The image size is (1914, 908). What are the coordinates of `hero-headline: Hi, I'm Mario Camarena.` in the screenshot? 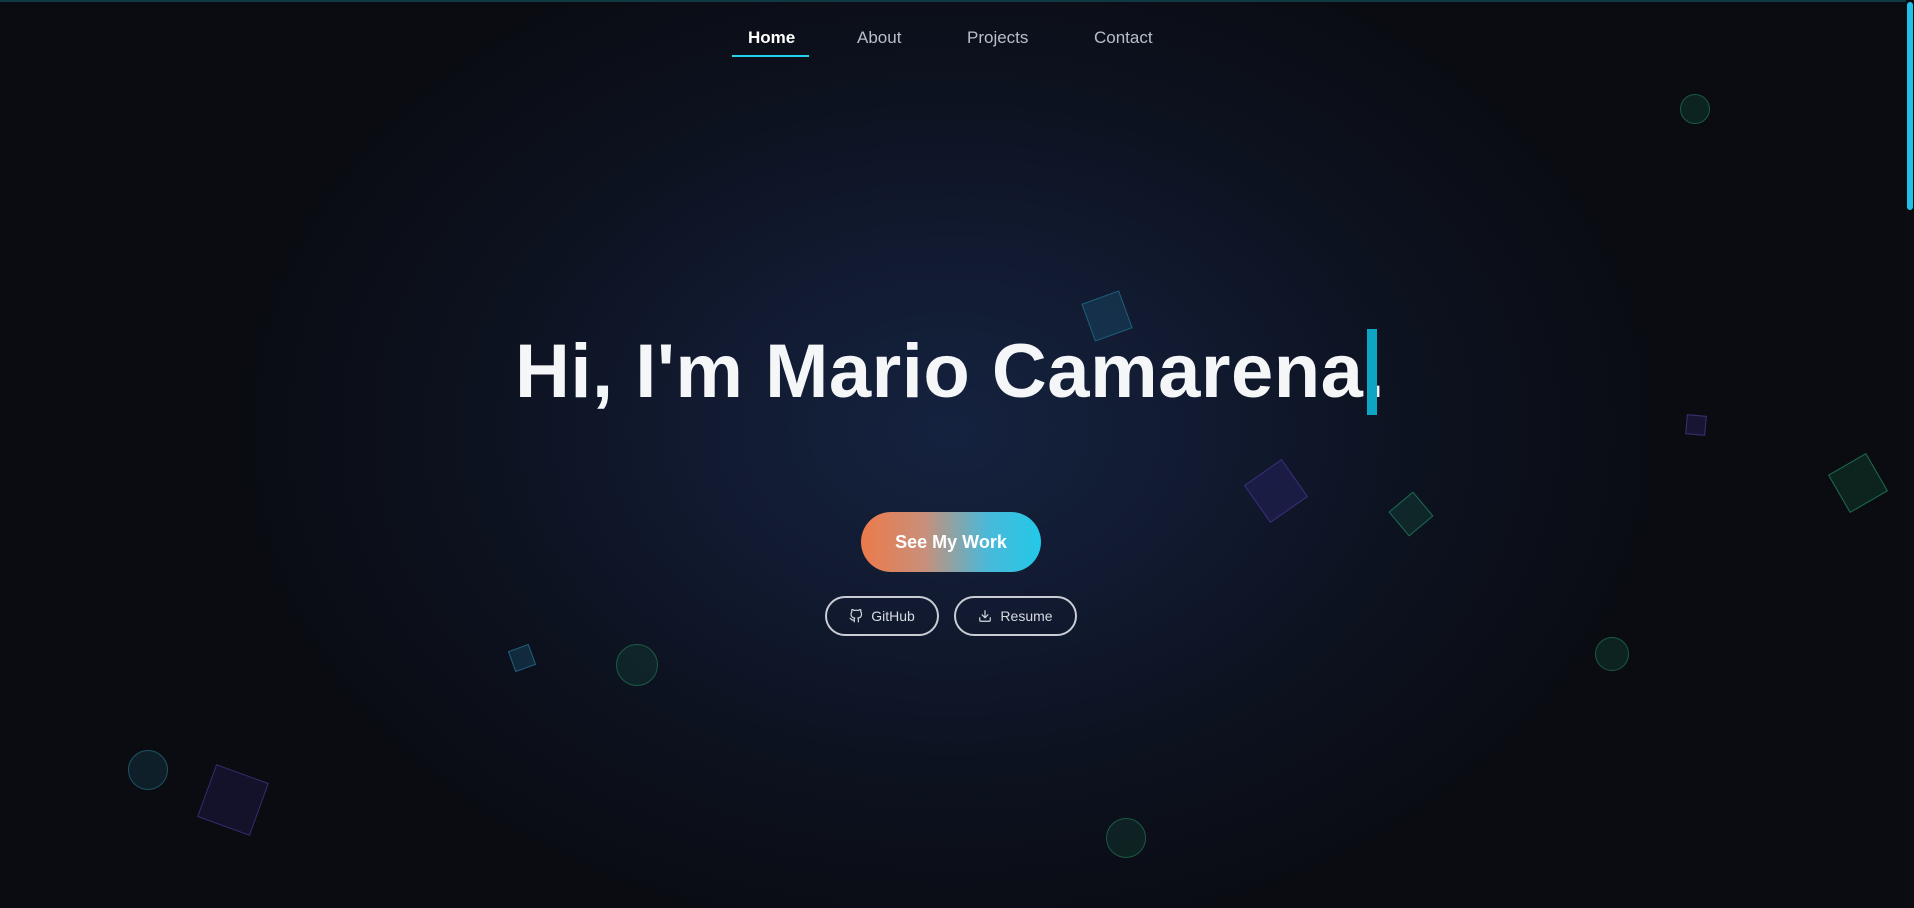 It's located at (950, 371).